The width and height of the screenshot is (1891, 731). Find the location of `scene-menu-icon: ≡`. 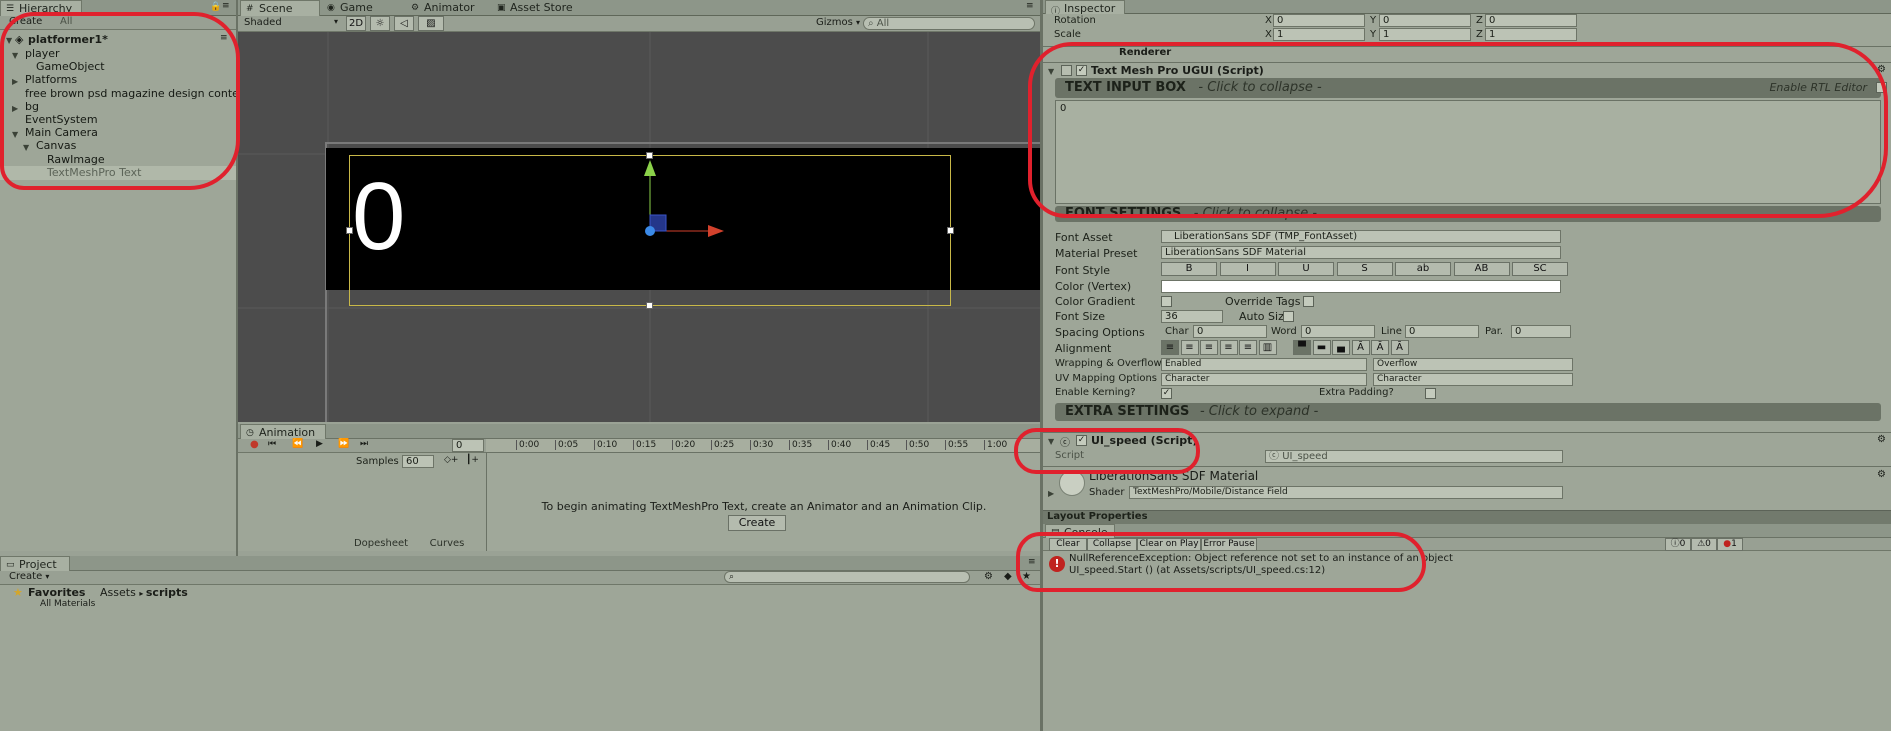

scene-menu-icon: ≡ is located at coordinates (224, 38).